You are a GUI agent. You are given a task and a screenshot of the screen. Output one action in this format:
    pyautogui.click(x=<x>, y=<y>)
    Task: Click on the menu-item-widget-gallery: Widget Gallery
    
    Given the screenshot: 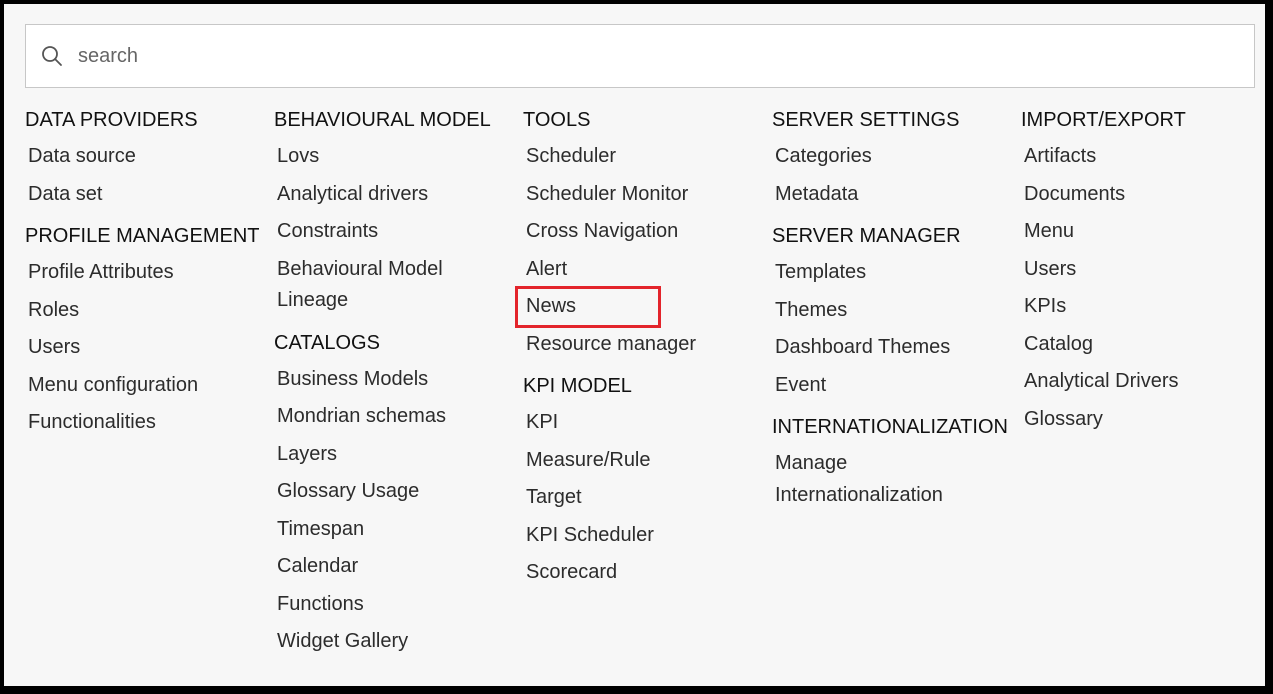 What is the action you would take?
    pyautogui.click(x=398, y=642)
    